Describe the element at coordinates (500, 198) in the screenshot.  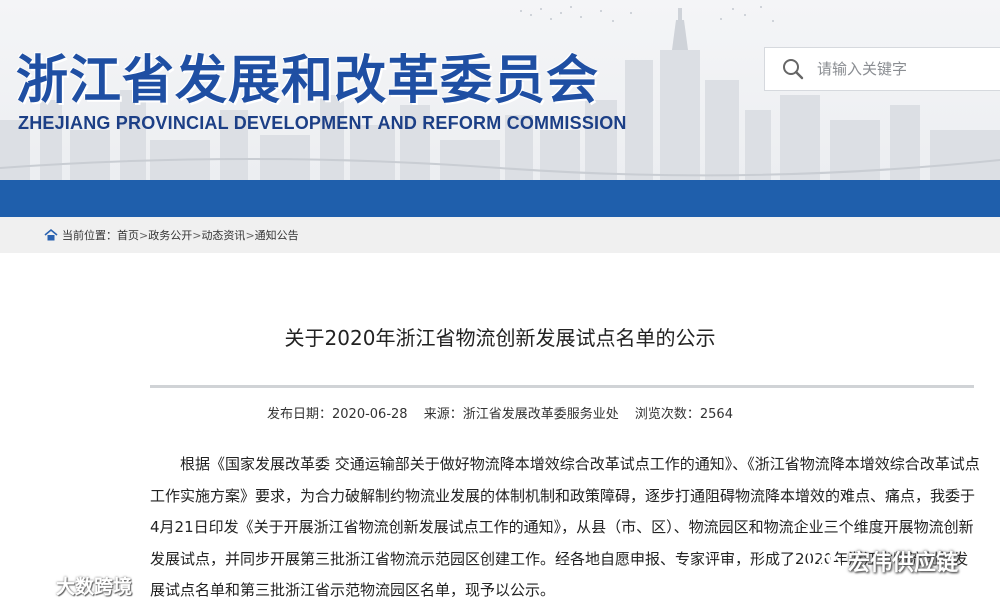
I see `nav-band` at that location.